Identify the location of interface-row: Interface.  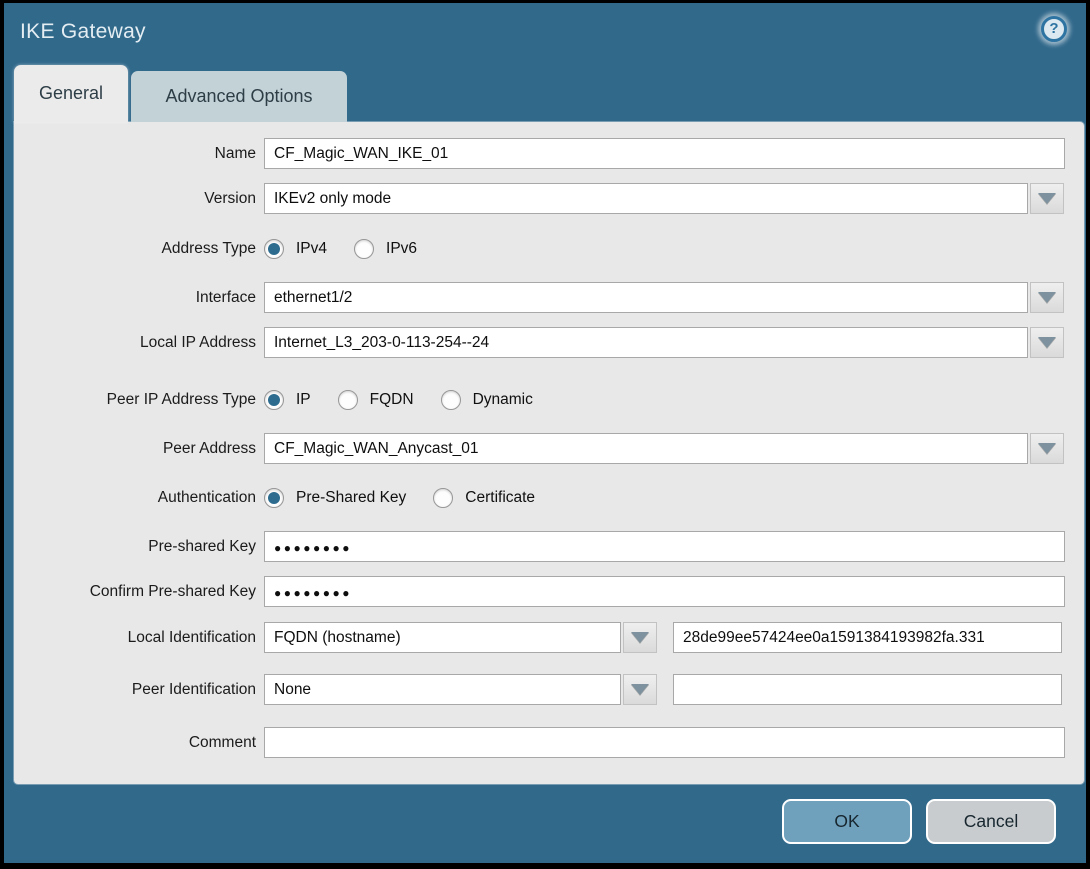
(549, 297).